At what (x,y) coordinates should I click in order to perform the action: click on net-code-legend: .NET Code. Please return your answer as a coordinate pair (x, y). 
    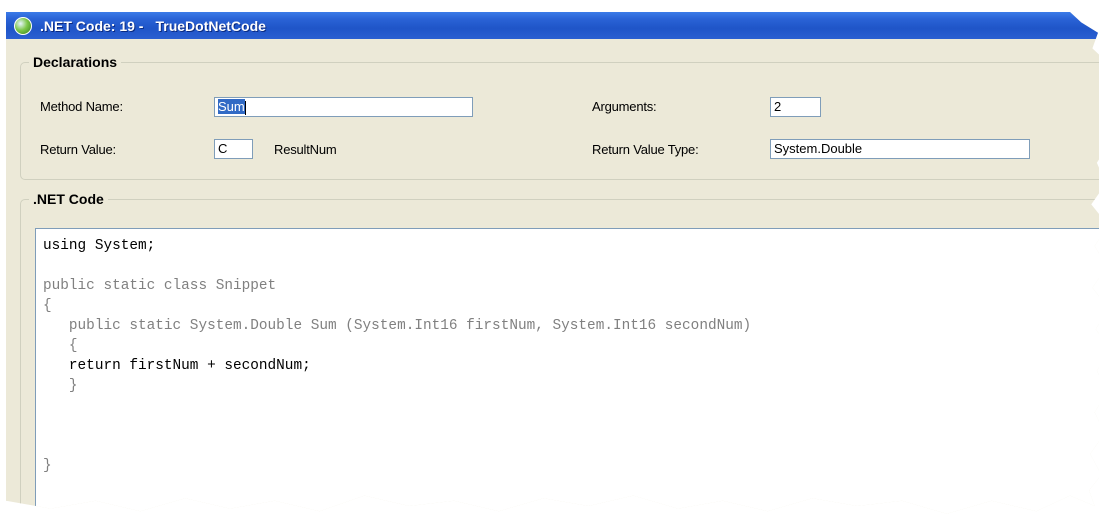
    Looking at the image, I should click on (68, 199).